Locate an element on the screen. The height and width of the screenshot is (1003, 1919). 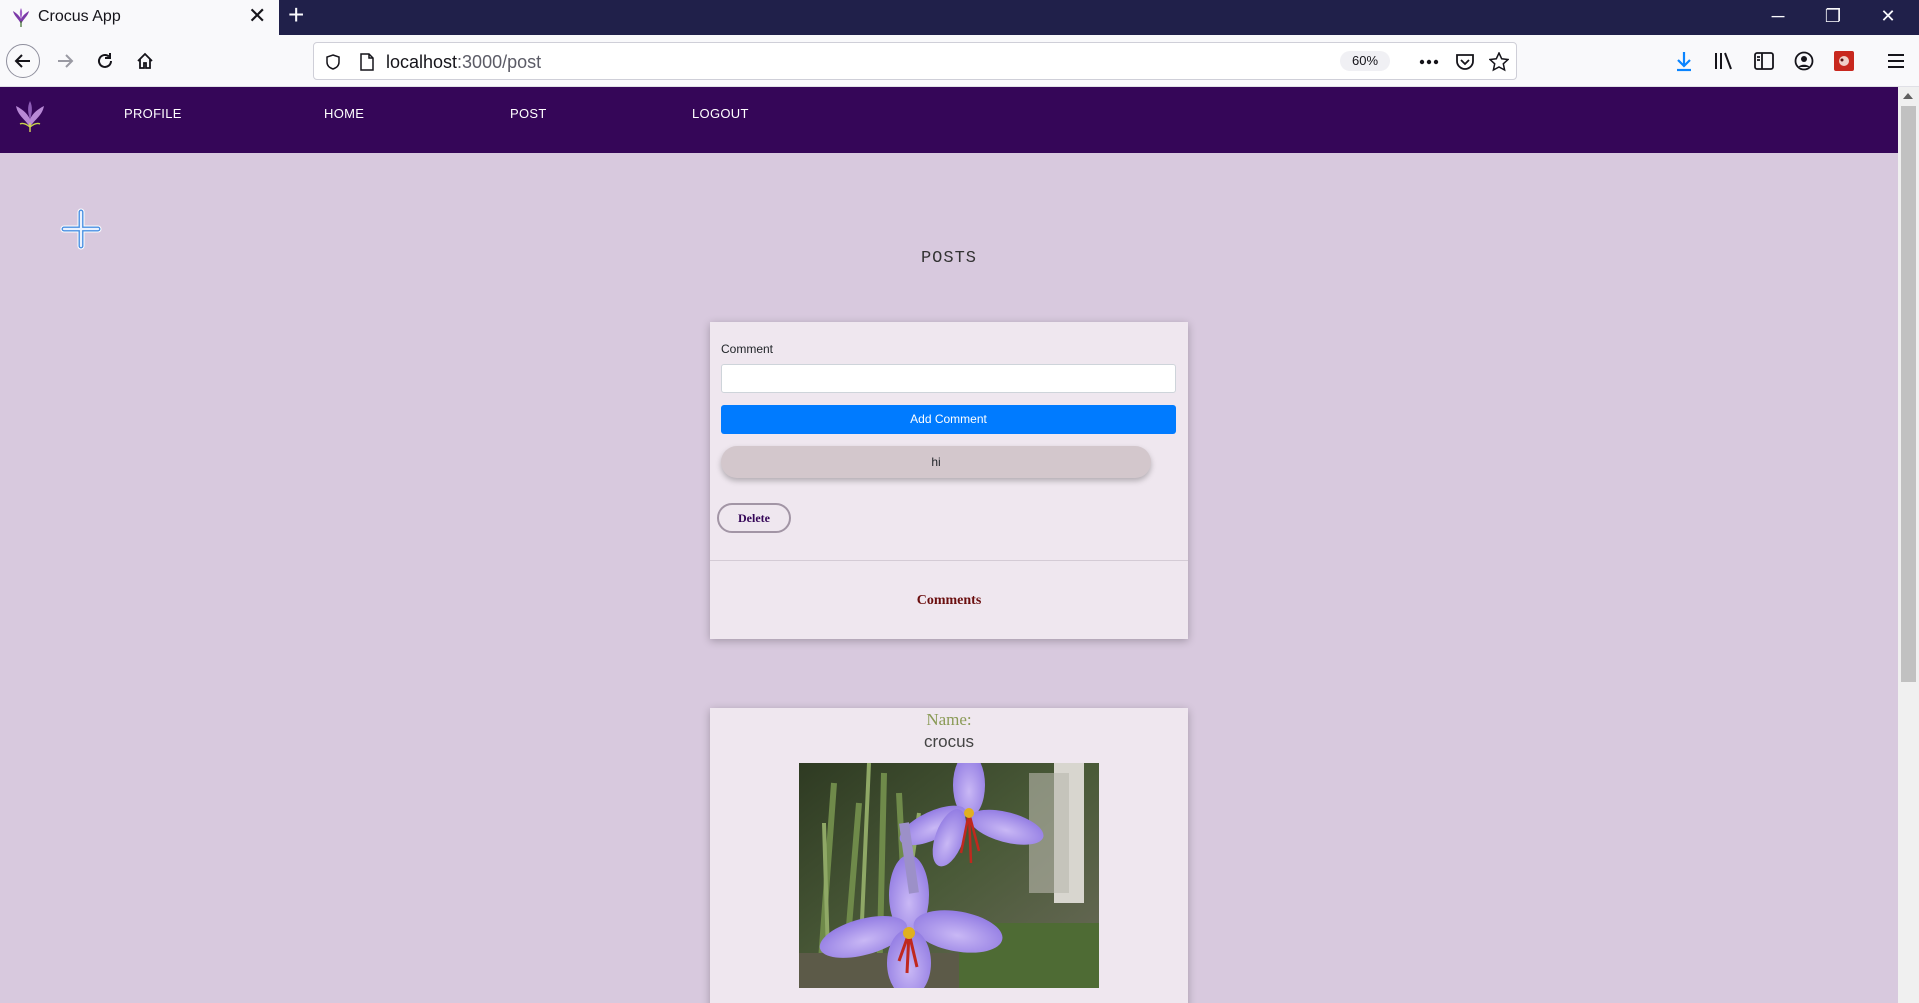
post-card: Name: crocus is located at coordinates (949, 855).